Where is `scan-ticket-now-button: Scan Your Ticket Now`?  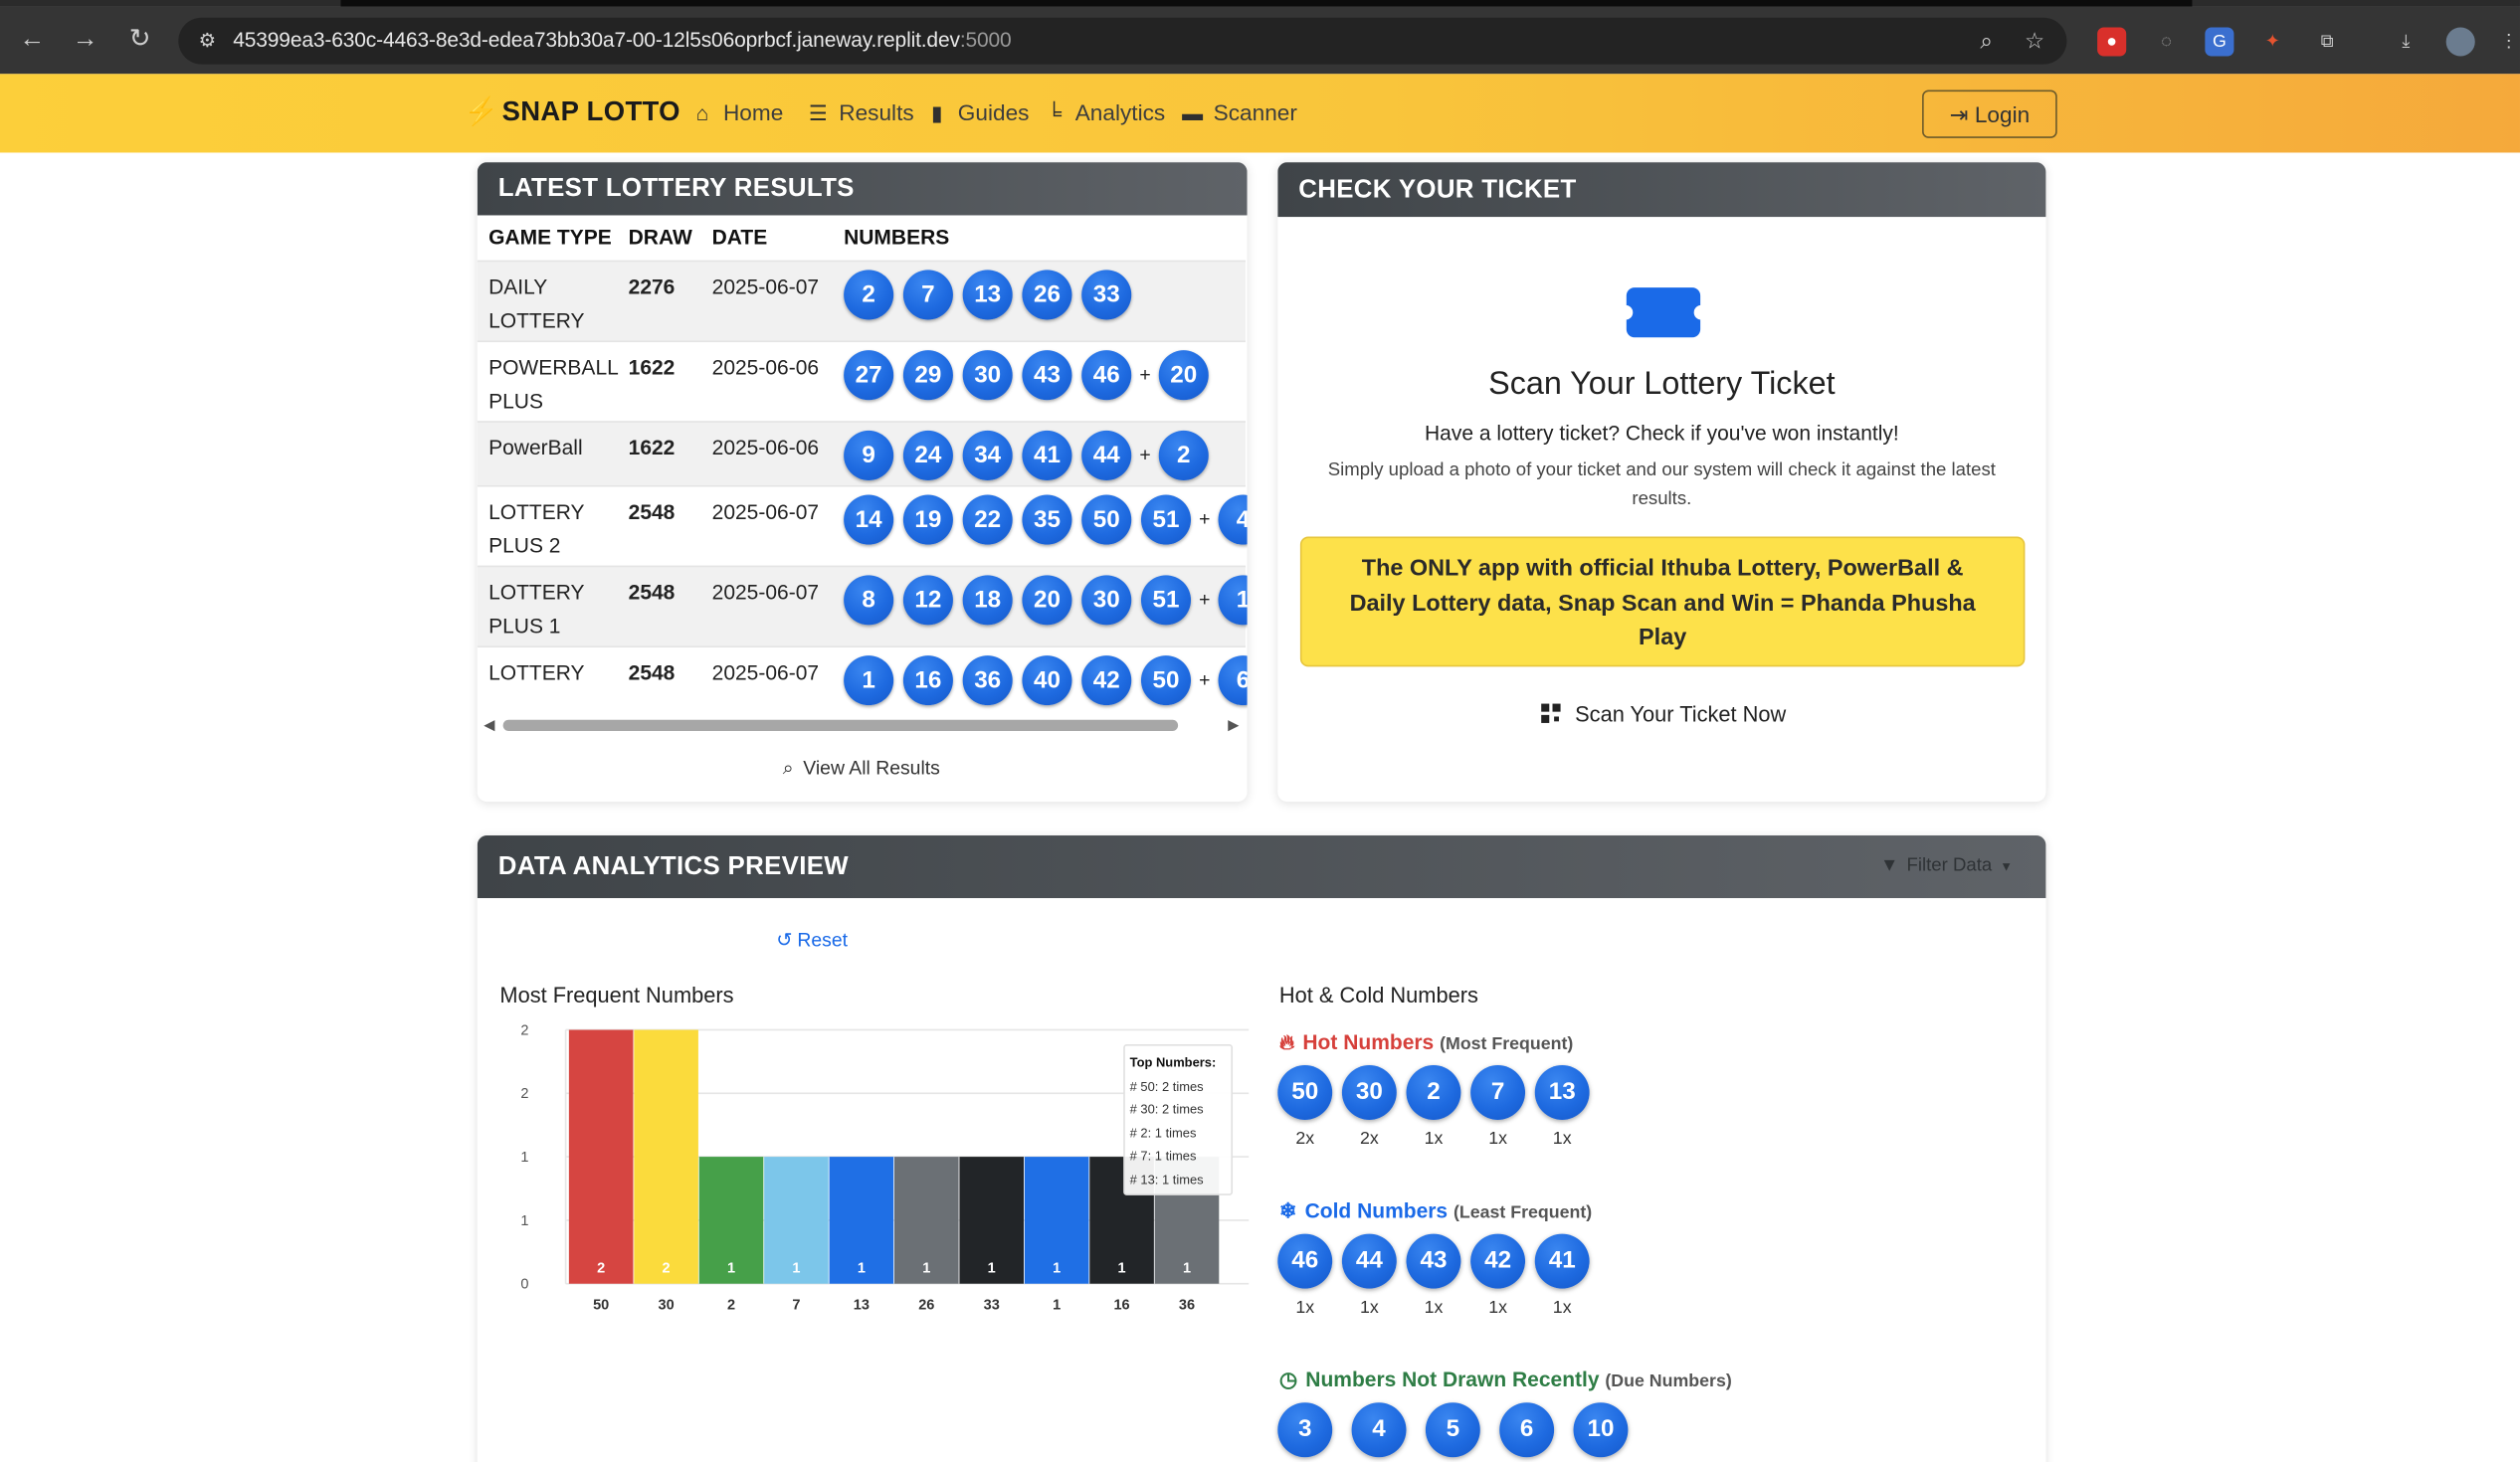 scan-ticket-now-button: Scan Your Ticket Now is located at coordinates (1663, 714).